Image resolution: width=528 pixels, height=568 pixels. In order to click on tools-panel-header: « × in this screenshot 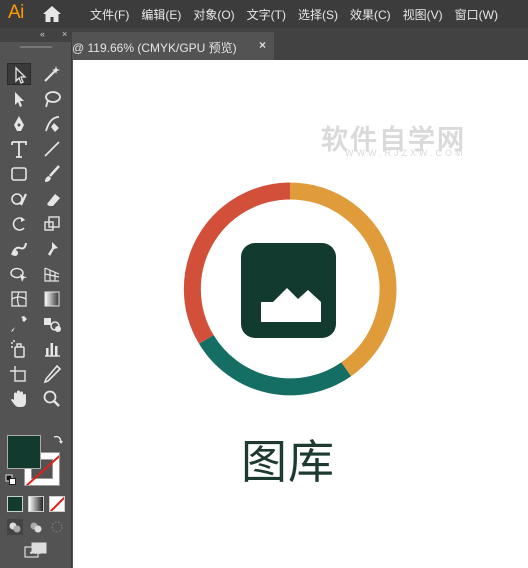, I will do `click(36, 35)`.